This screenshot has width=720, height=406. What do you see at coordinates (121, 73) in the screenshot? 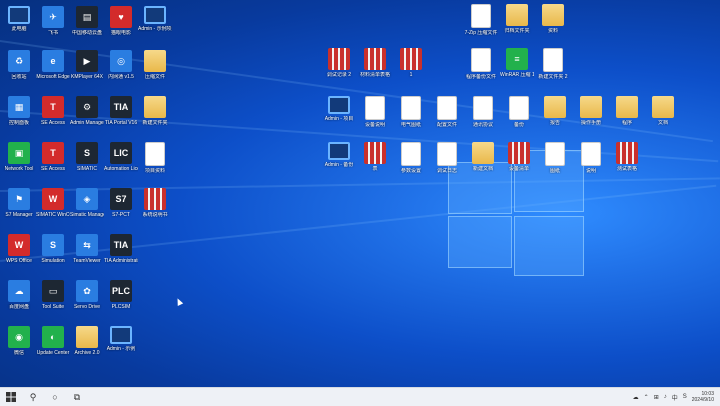
I see `desktop-icon: ◎ 内网通 v1.5` at bounding box center [121, 73].